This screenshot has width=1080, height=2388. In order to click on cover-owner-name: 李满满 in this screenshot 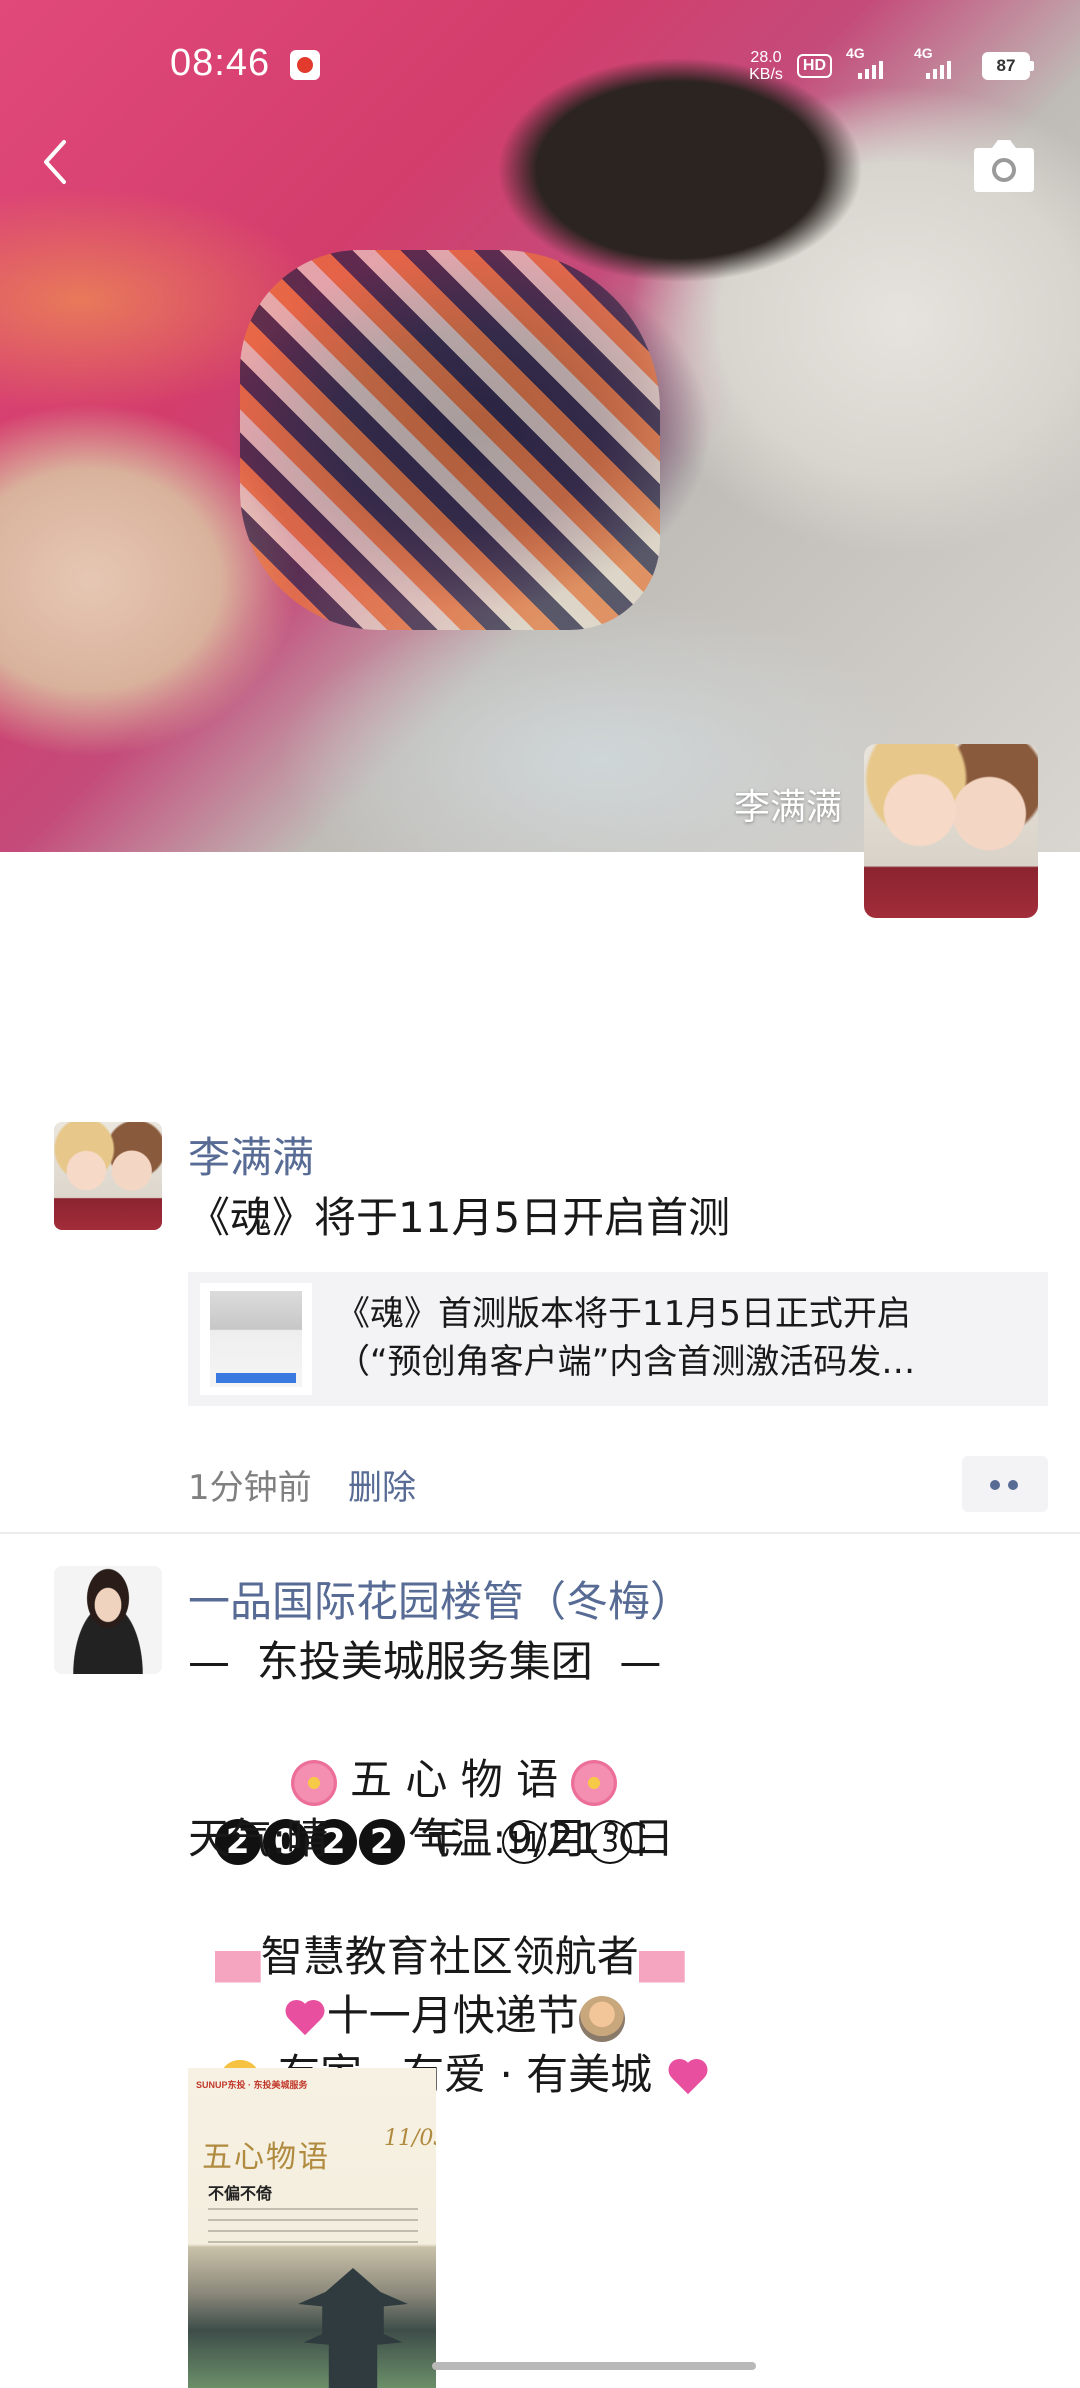, I will do `click(788, 804)`.